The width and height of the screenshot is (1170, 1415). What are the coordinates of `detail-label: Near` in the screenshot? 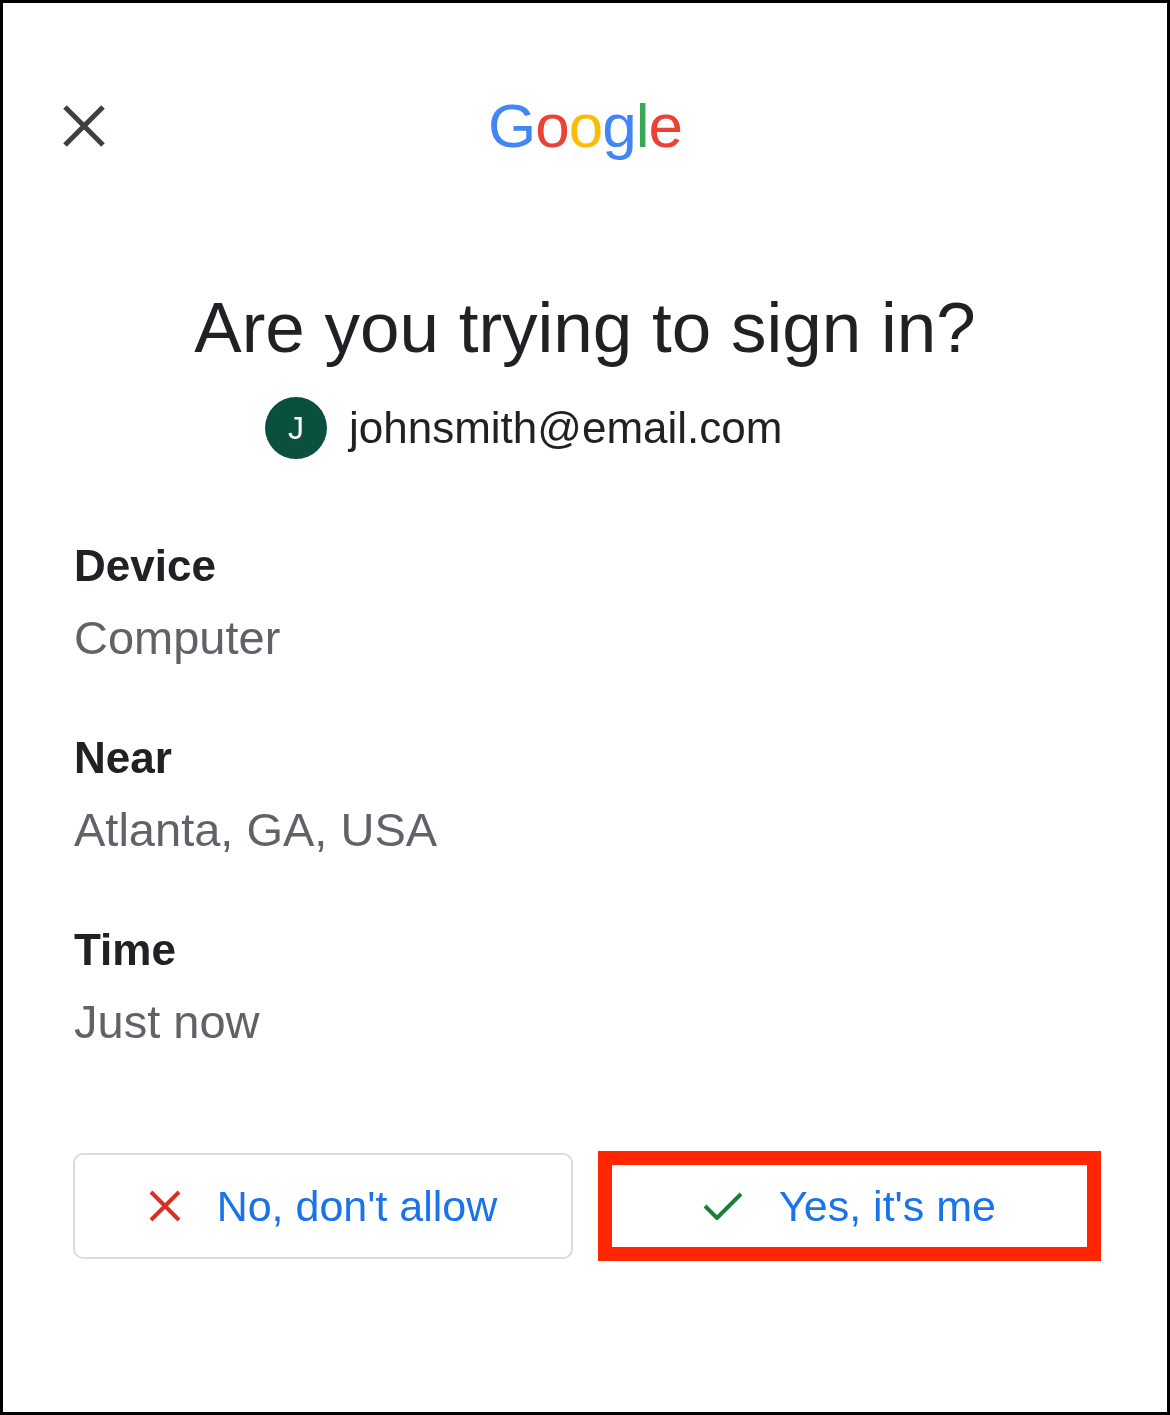 It's located at (123, 758).